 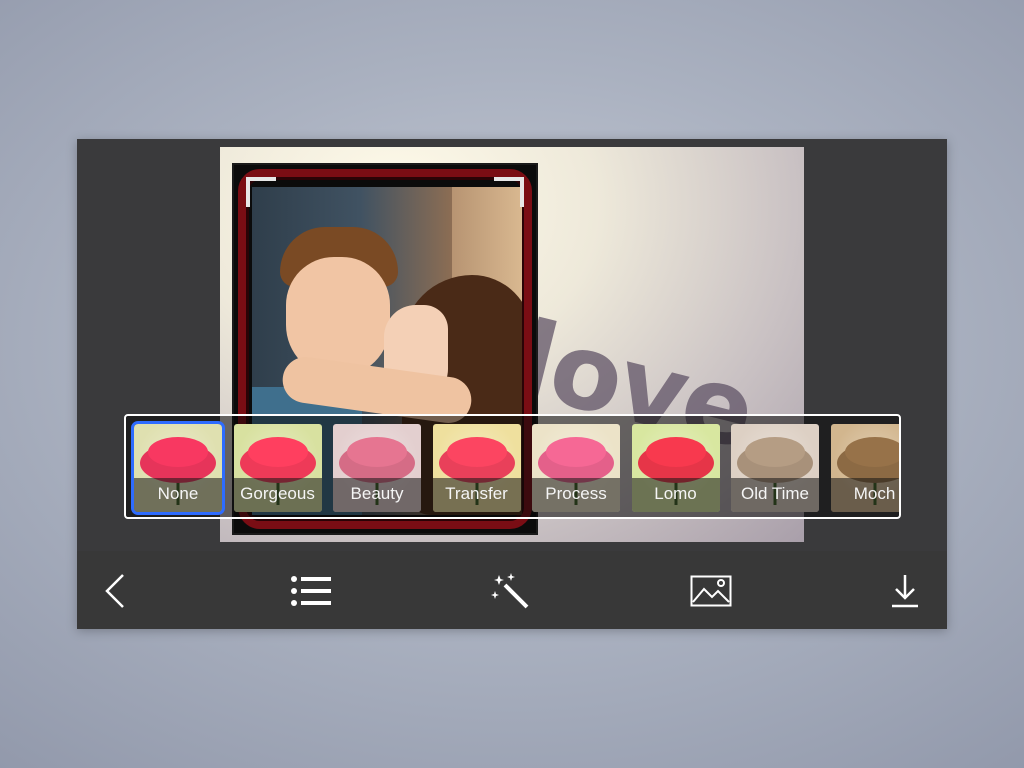 I want to click on chevron-left-icon, so click(x=114, y=591).